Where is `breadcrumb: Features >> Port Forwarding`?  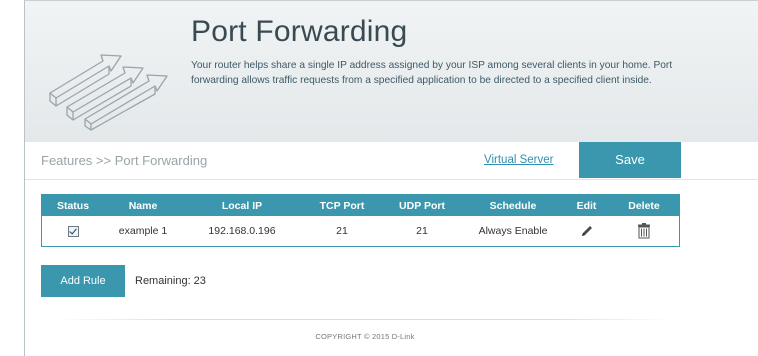 breadcrumb: Features >> Port Forwarding is located at coordinates (124, 160).